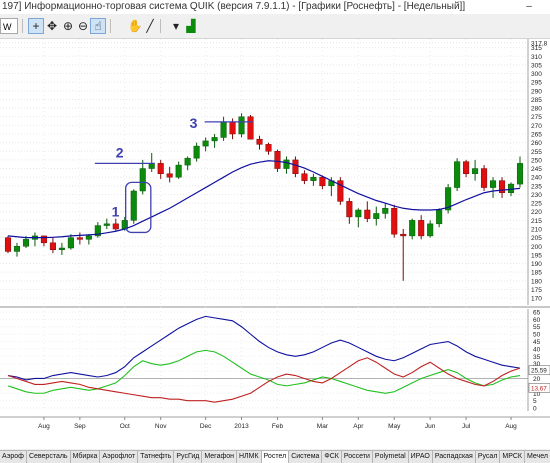  Describe the element at coordinates (488, 457) in the screenshot. I see `tab-русал: Русал` at that location.